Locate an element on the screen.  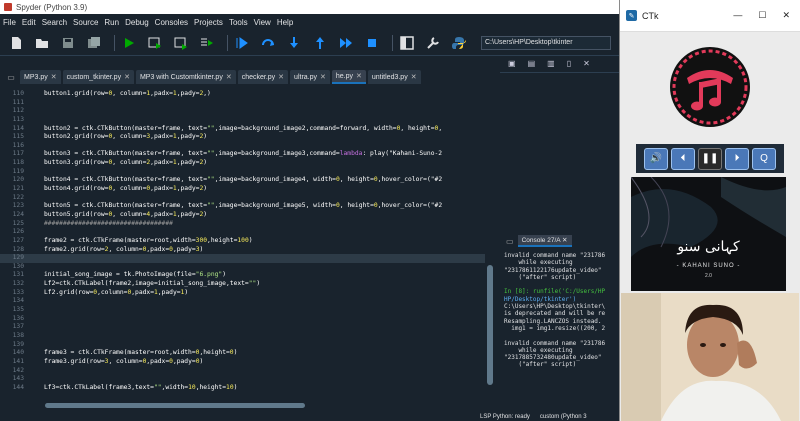
menu-item-run: Run is located at coordinates (111, 22).